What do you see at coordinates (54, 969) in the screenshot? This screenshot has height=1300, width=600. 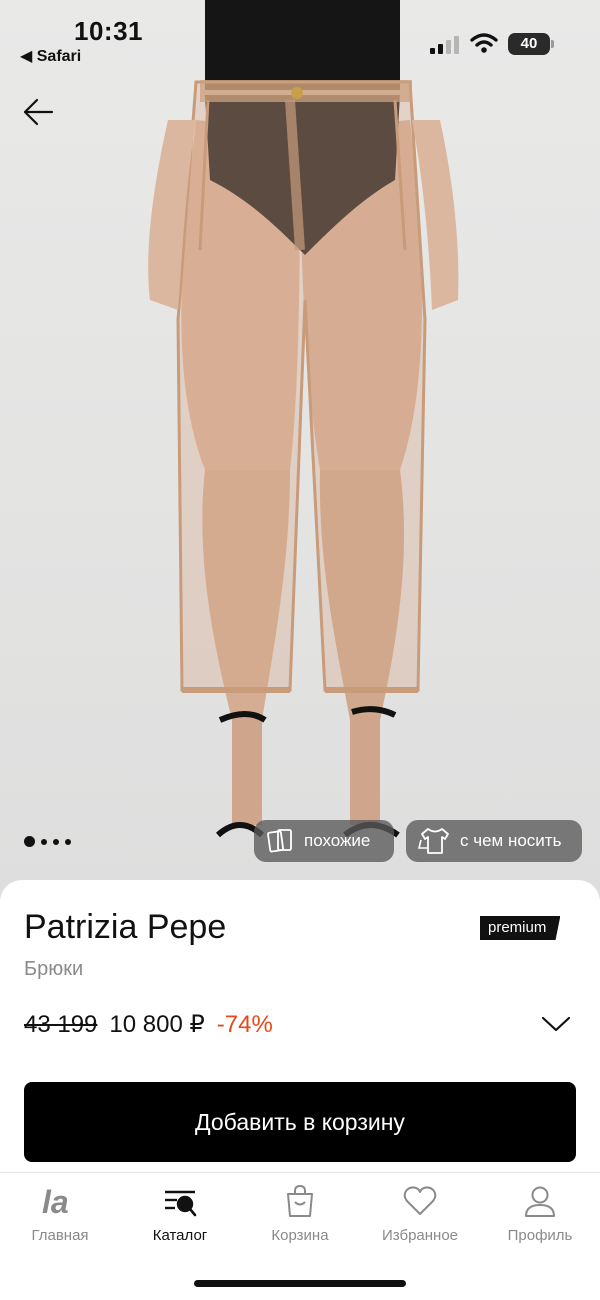 I see `product-category: Брюки` at bounding box center [54, 969].